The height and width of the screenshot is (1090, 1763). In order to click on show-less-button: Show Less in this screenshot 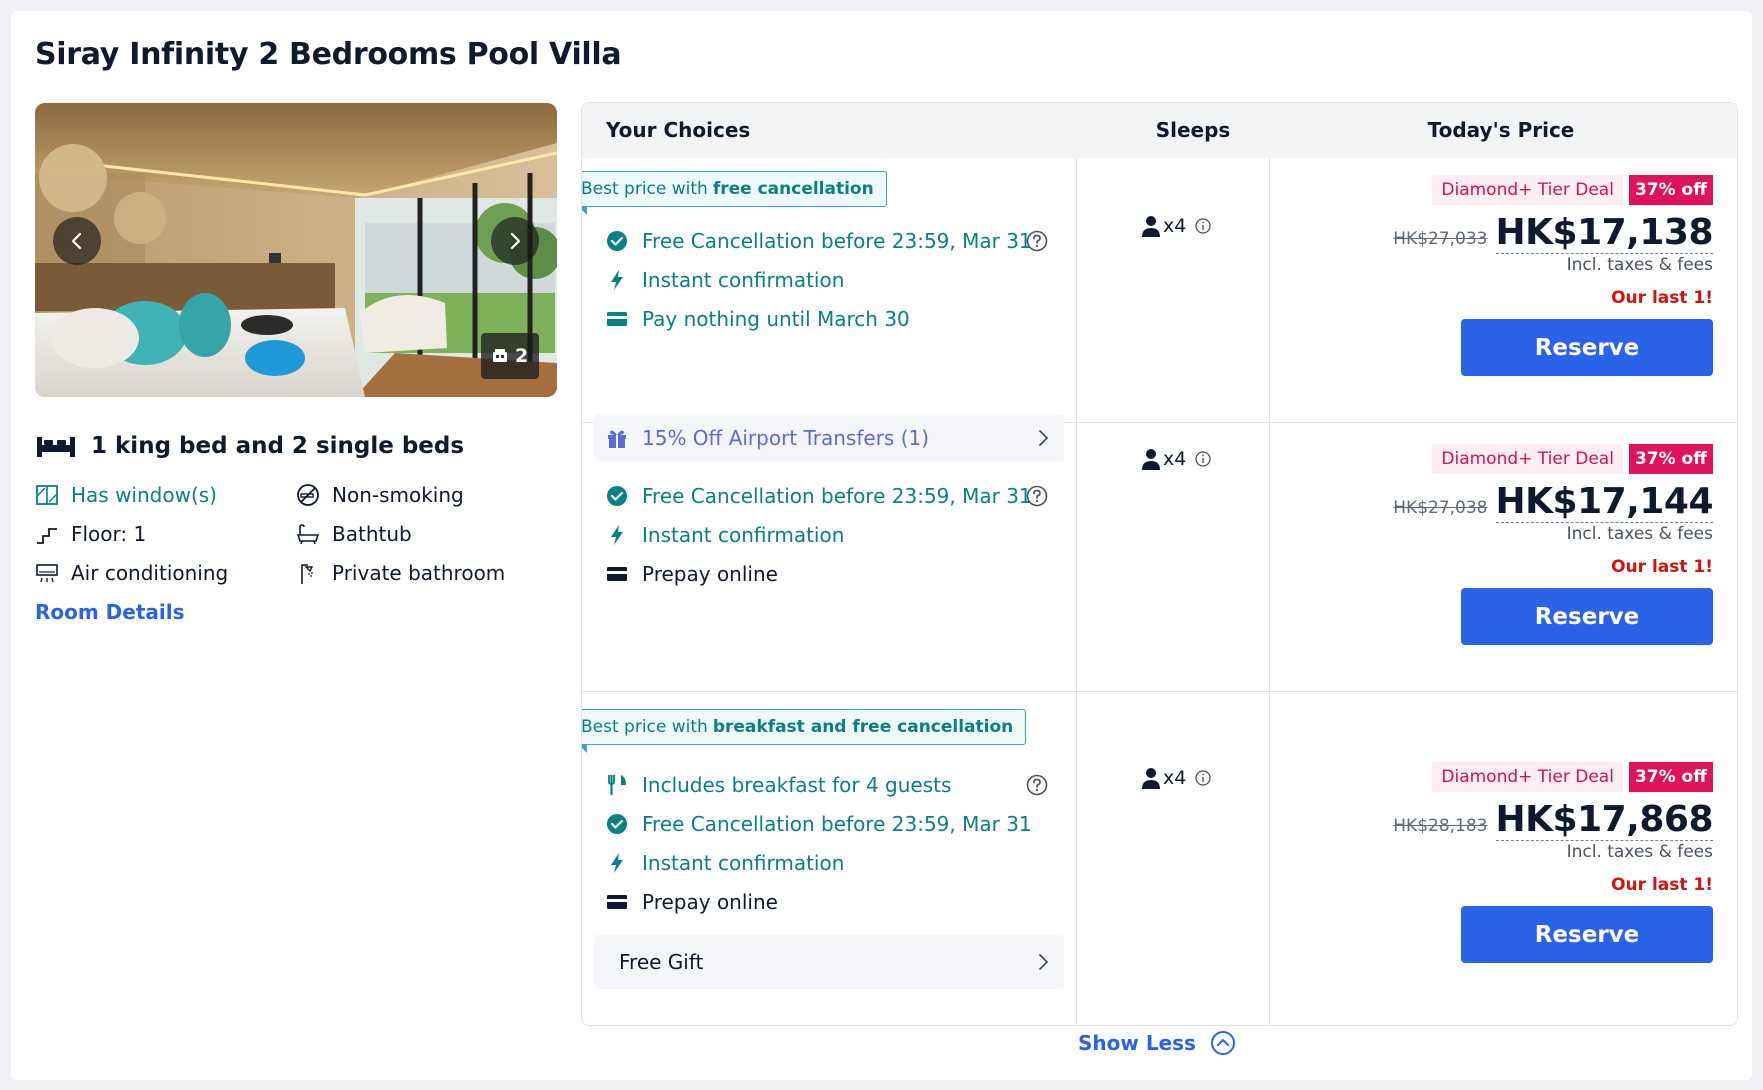, I will do `click(1157, 1043)`.